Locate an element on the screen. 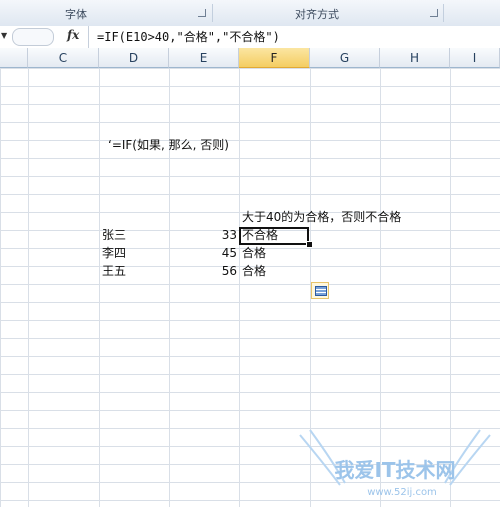 Image resolution: width=500 pixels, height=507 pixels. cell-name: 李四 is located at coordinates (114, 253).